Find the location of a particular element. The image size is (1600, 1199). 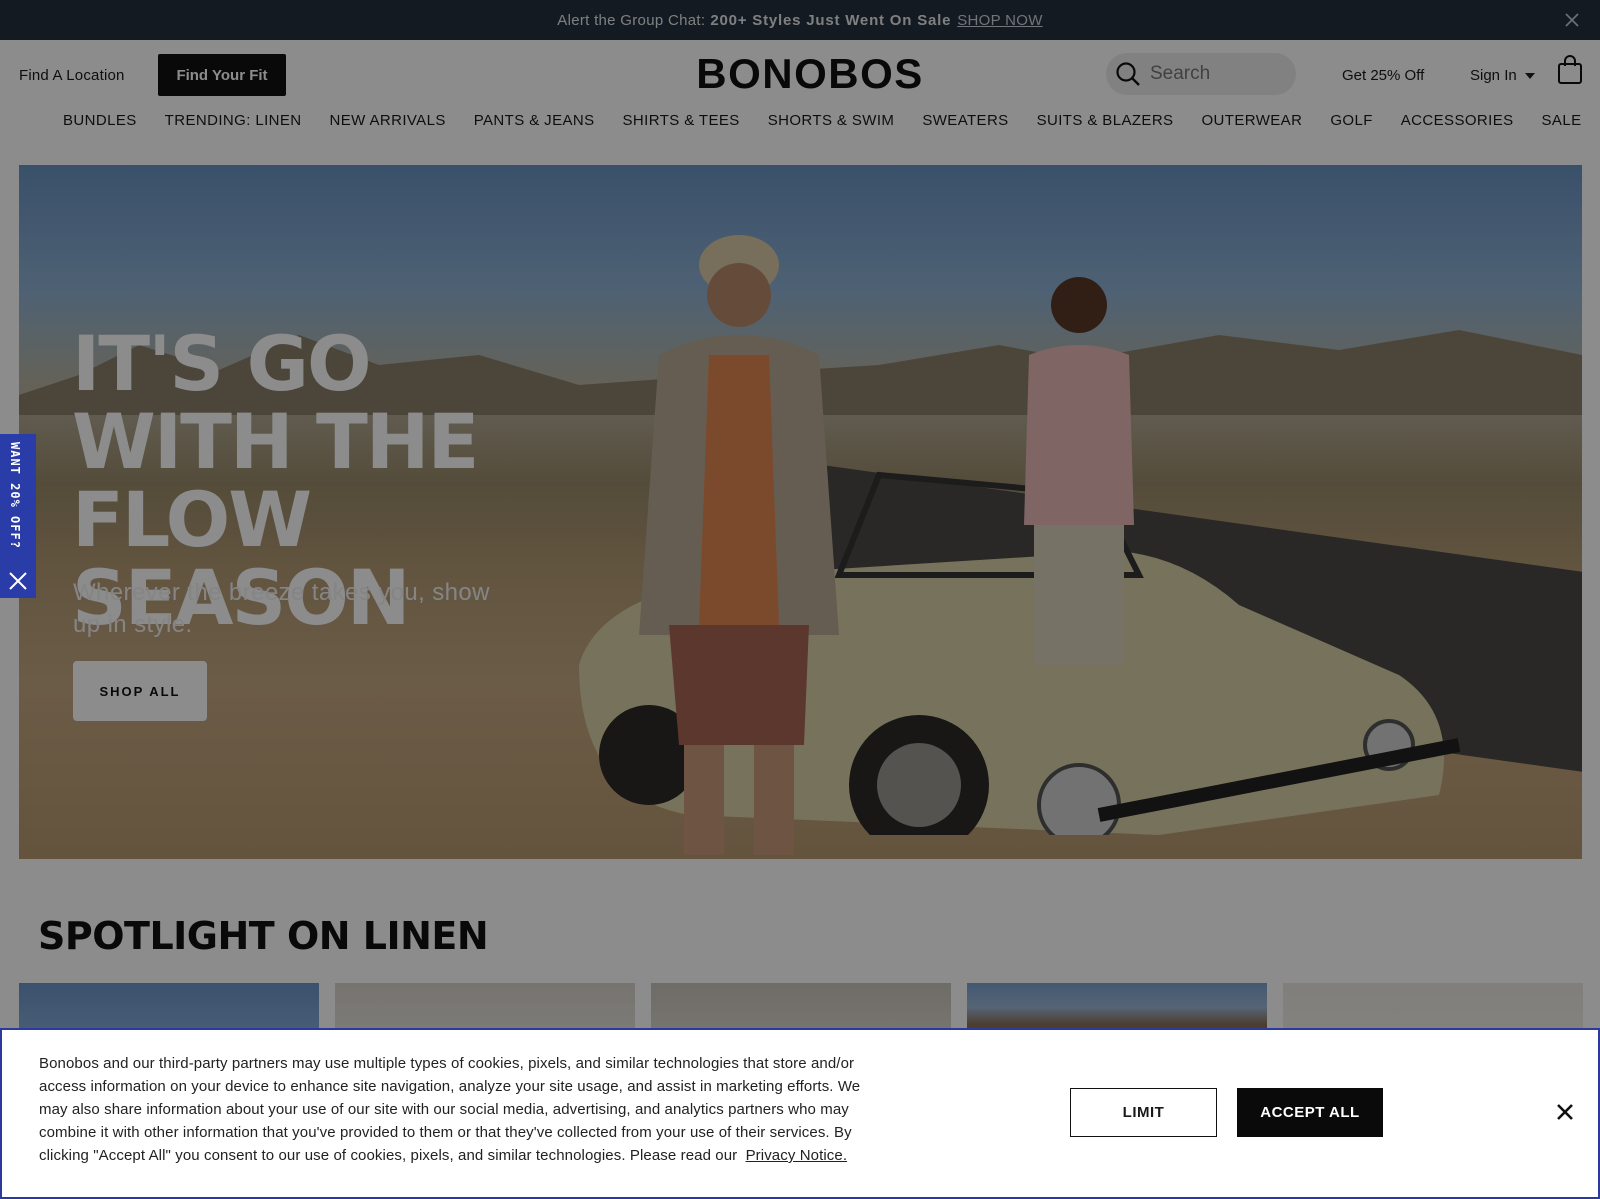

discount-side-tab: WANT 20% OFF? is located at coordinates (18, 516).